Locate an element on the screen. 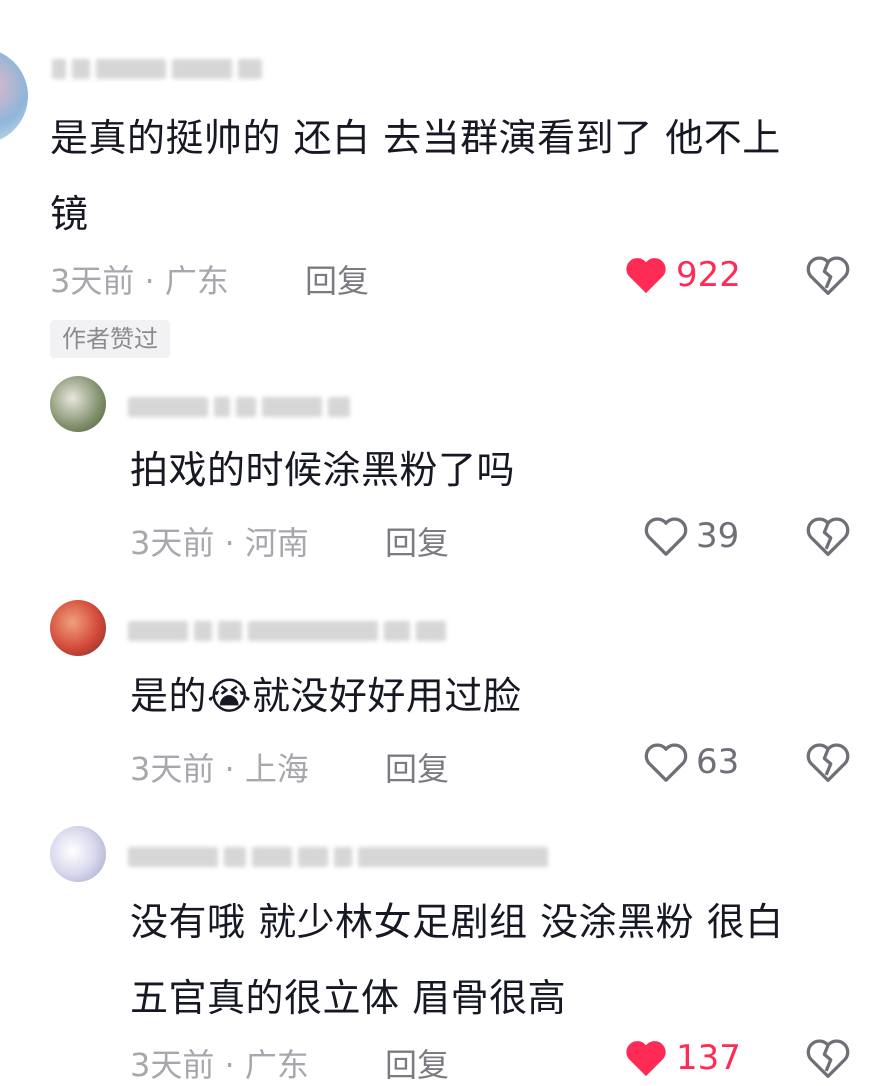  like-button: 39 is located at coordinates (691, 536).